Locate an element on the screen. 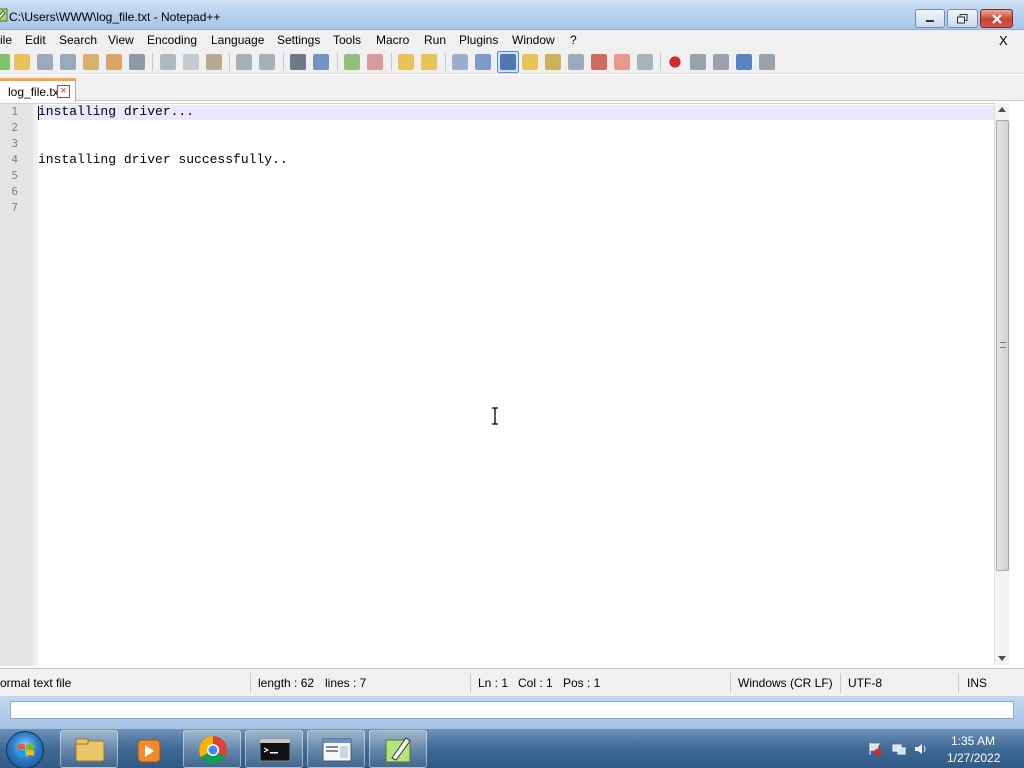 The height and width of the screenshot is (768, 1024). monitoring-icon is located at coordinates (645, 62).